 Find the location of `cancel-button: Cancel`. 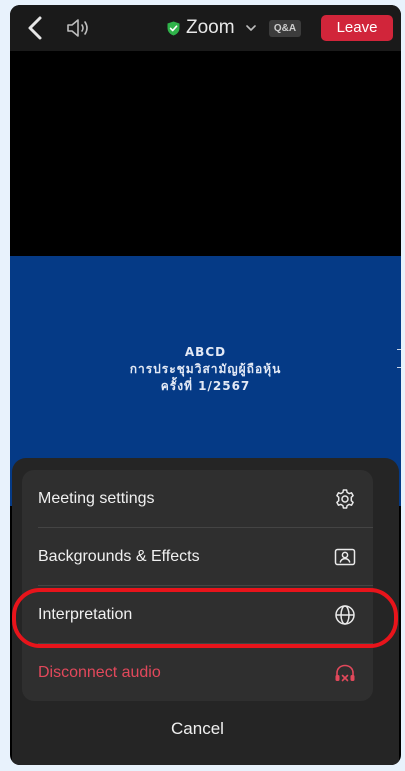

cancel-button: Cancel is located at coordinates (197, 729).